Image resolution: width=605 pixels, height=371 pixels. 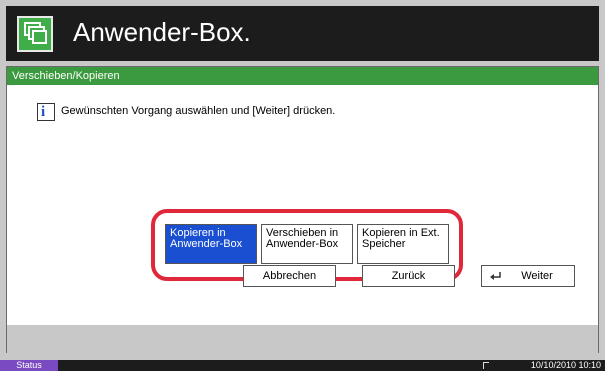 I want to click on next-label: Weiter, so click(x=537, y=276).